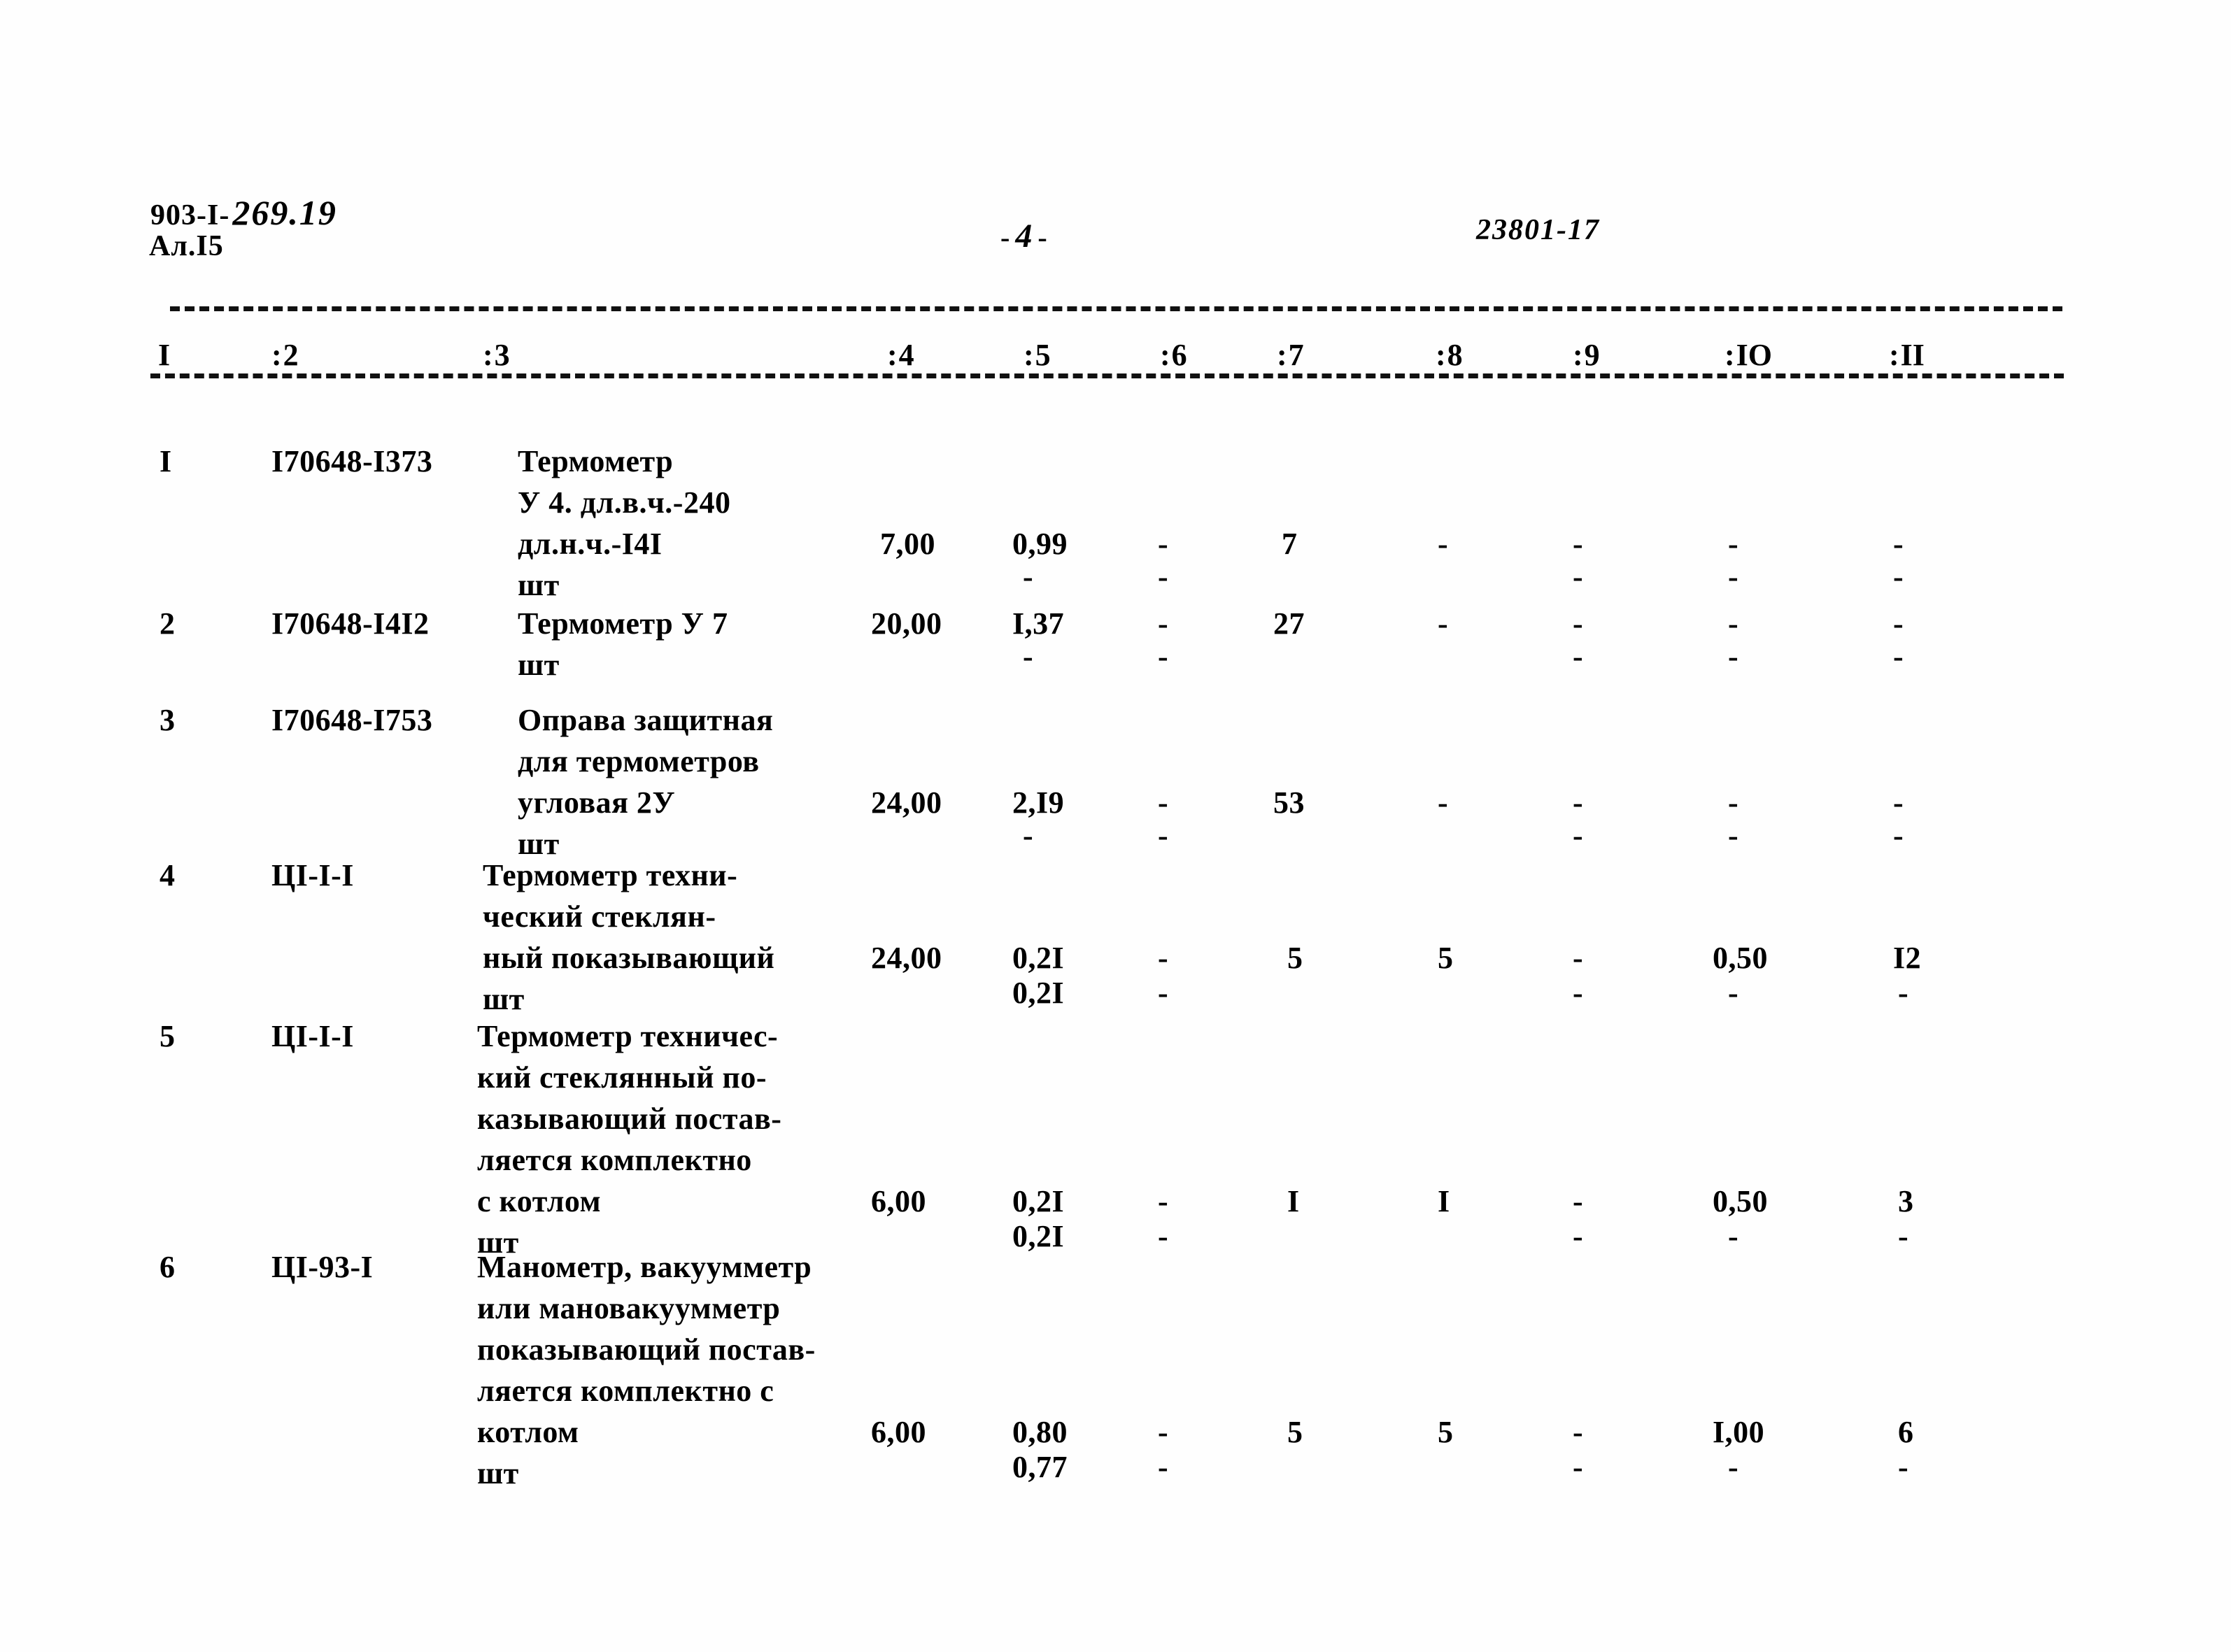 Image resolution: width=2231 pixels, height=1652 pixels. What do you see at coordinates (276, 355) in the screenshot?
I see `column-header-2-colon: :` at bounding box center [276, 355].